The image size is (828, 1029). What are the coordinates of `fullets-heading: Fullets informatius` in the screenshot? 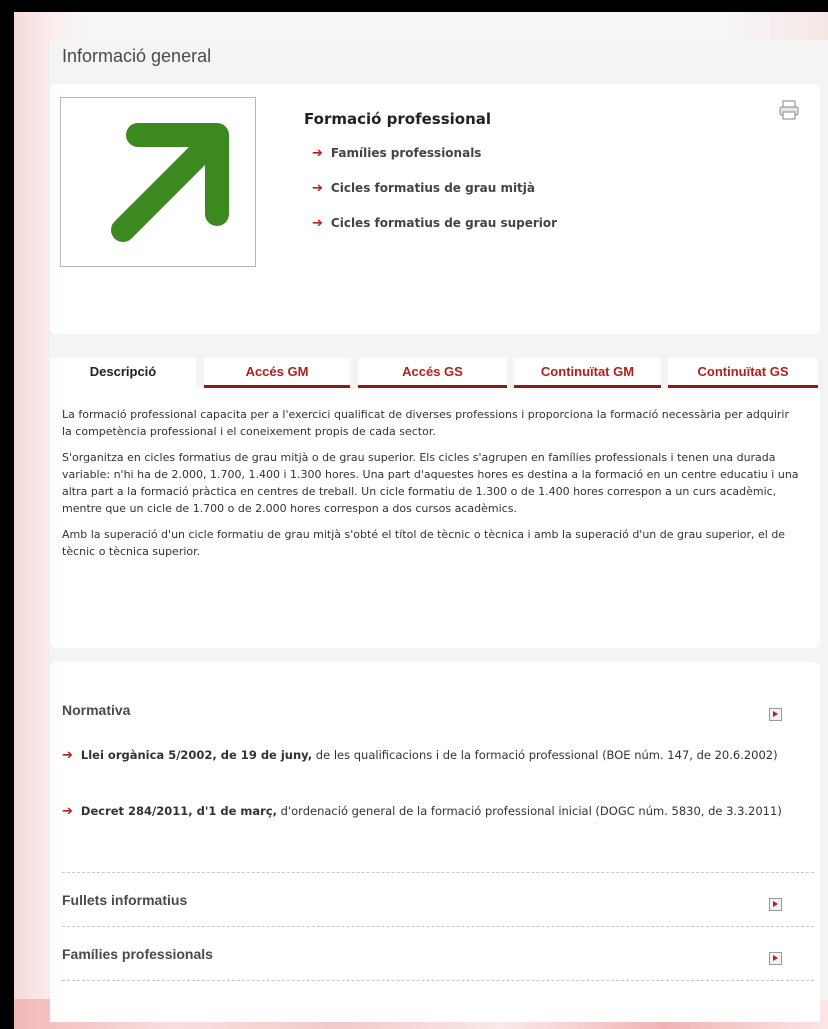 It's located at (124, 900).